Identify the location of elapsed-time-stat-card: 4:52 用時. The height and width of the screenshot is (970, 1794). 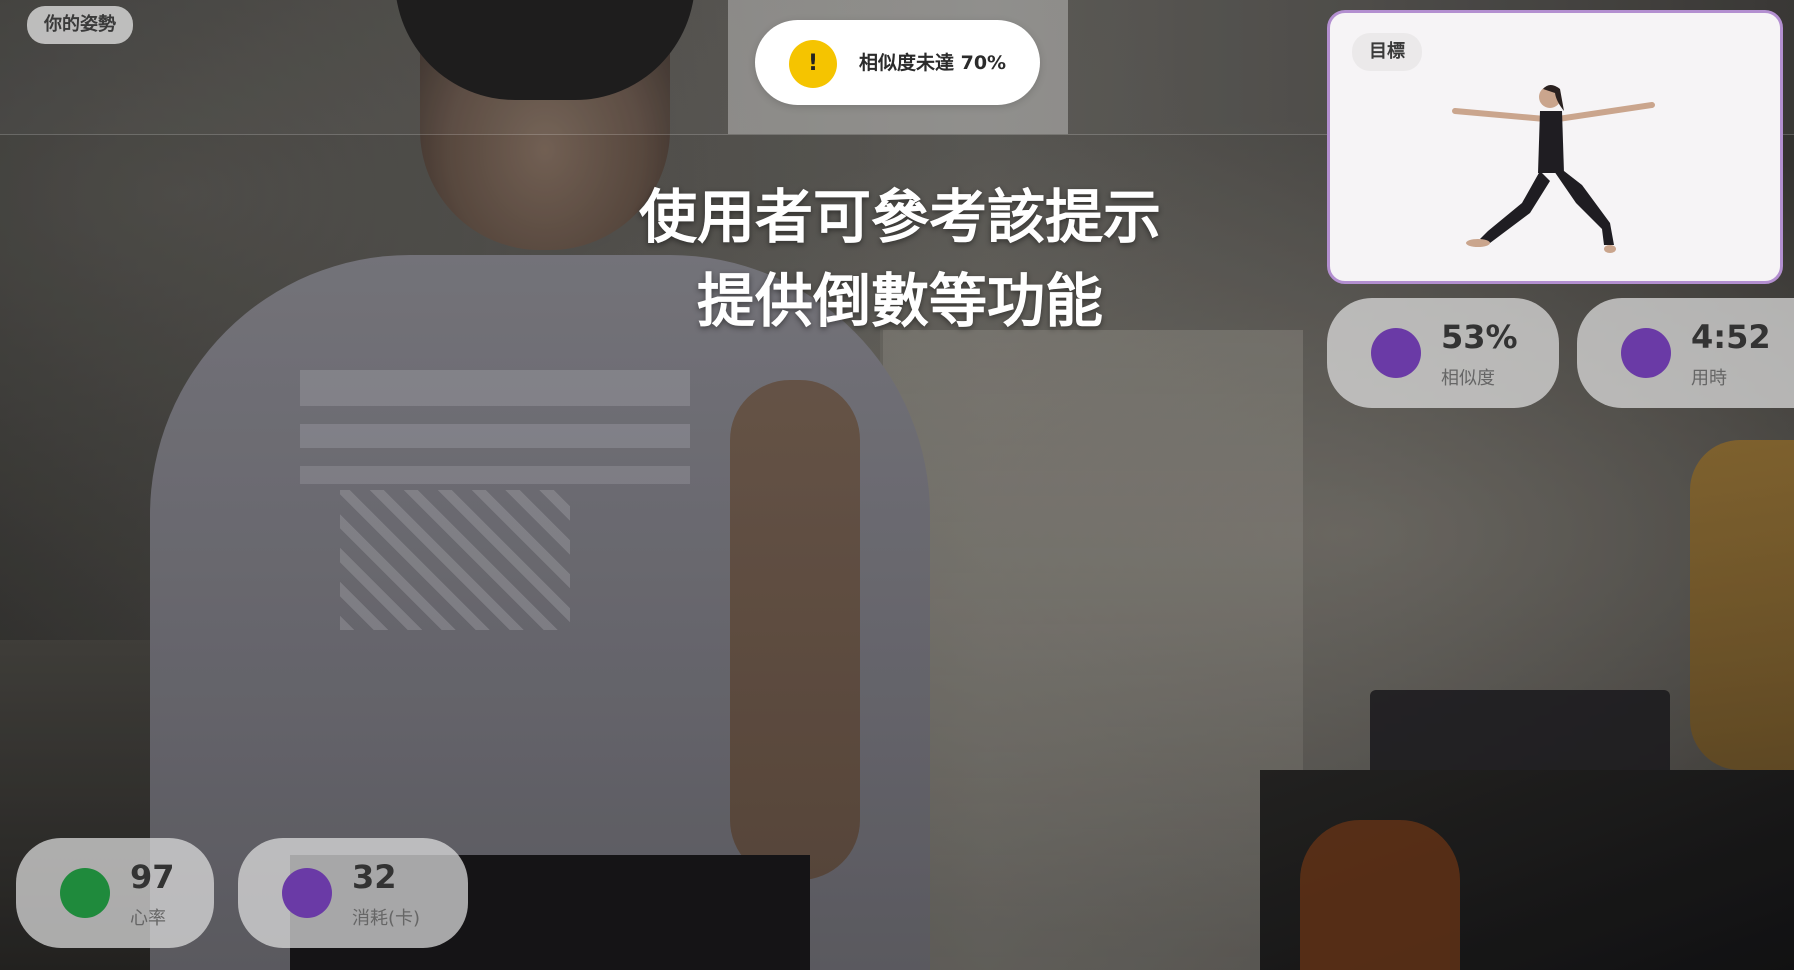
(1685, 353).